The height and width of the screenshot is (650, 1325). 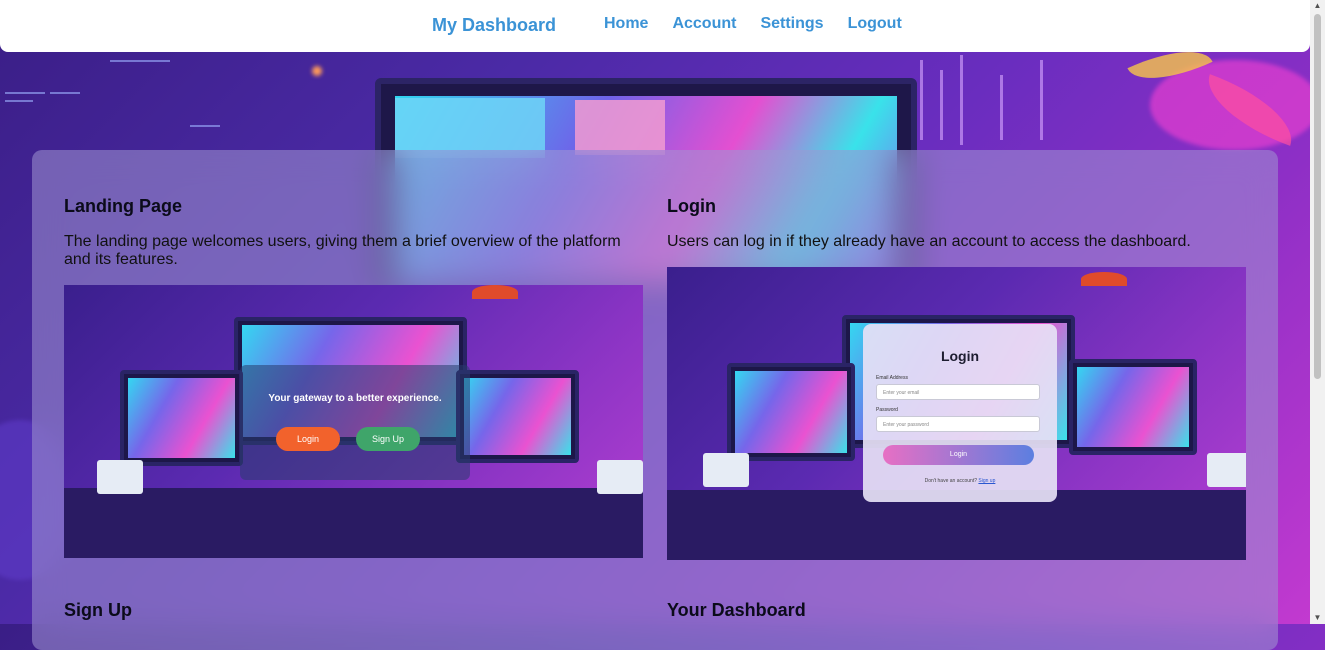 I want to click on nav-links: Home Account Settings Logout, so click(x=765, y=24).